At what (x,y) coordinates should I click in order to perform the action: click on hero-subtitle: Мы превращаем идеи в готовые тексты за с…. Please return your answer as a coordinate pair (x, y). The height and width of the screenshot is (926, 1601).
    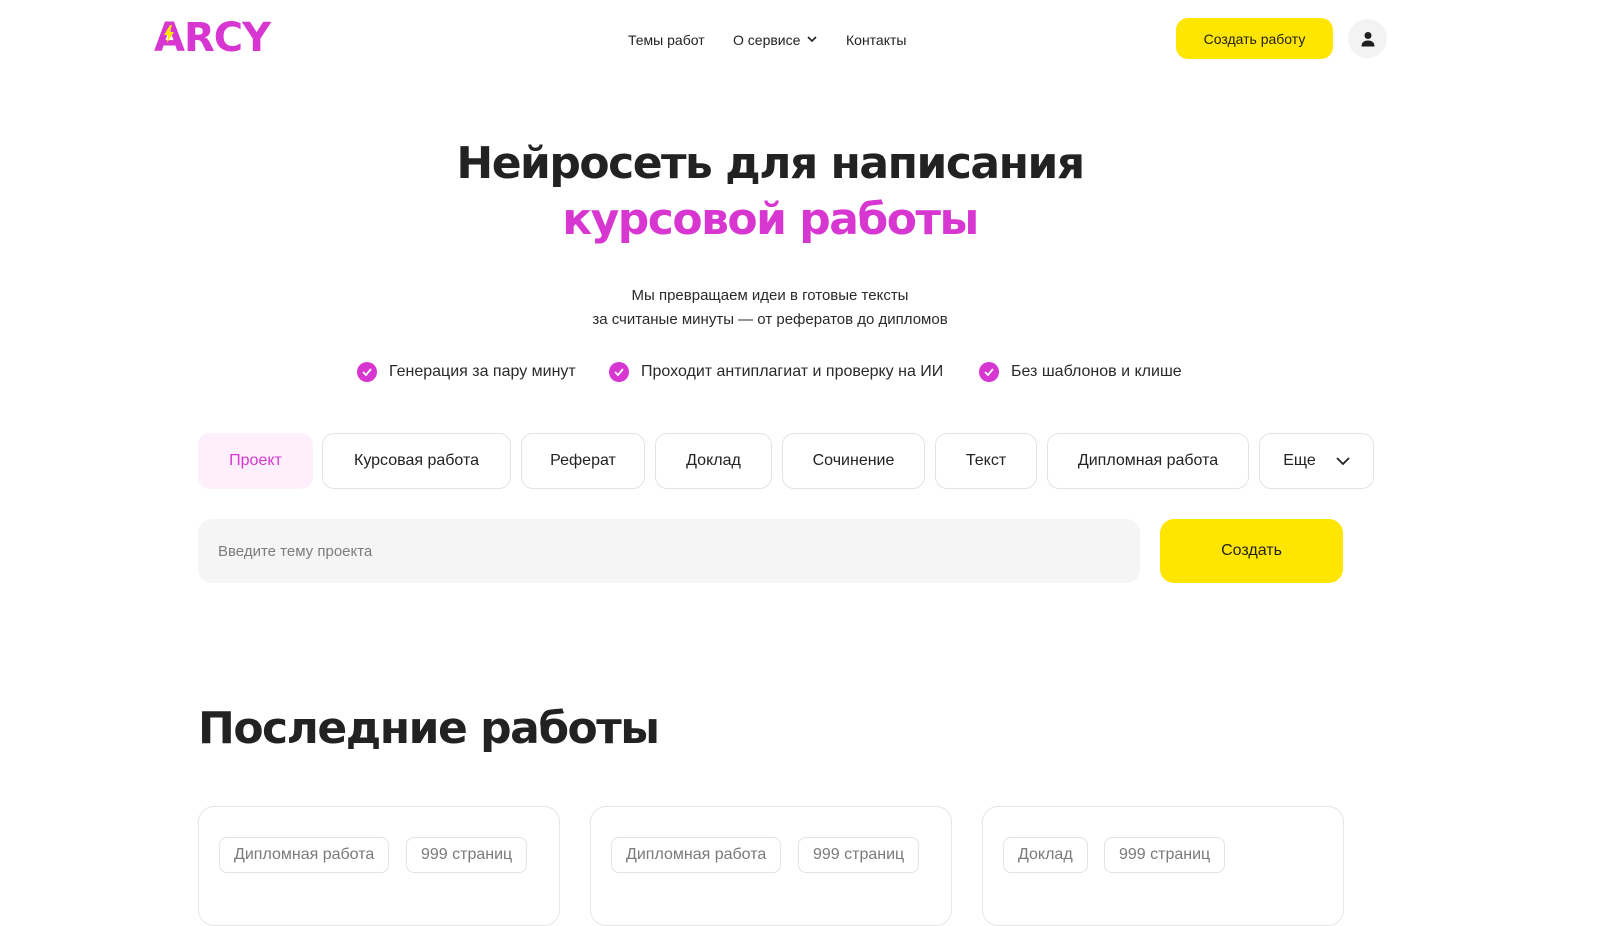
    Looking at the image, I should click on (770, 308).